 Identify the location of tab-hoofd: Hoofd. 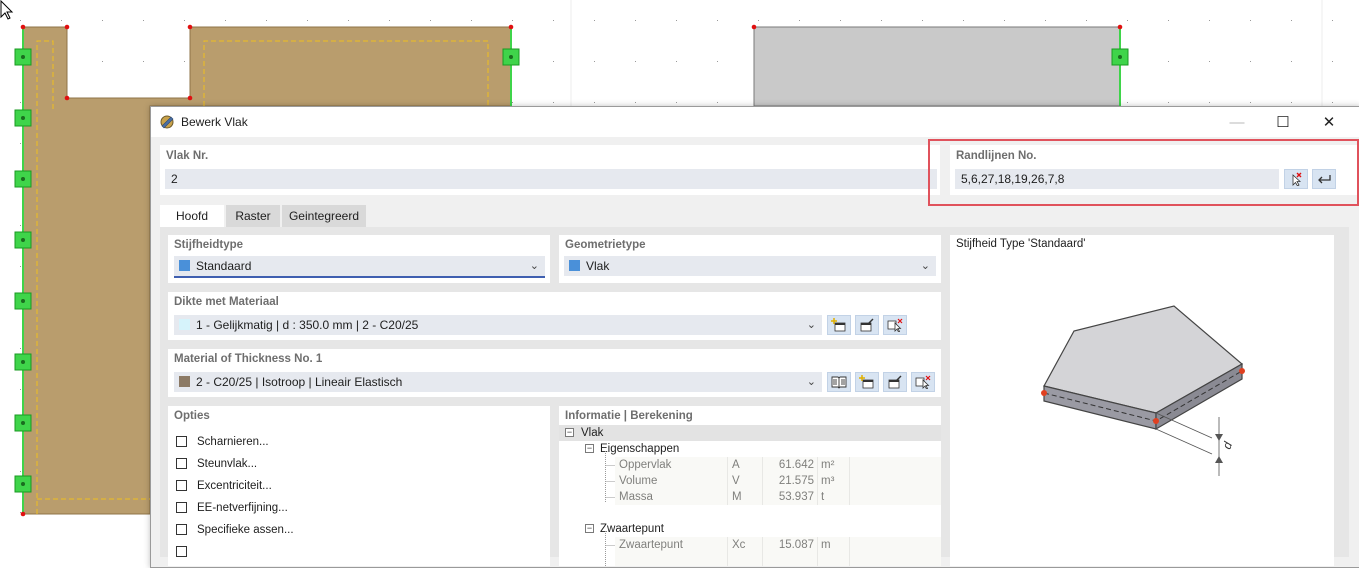
(192, 216).